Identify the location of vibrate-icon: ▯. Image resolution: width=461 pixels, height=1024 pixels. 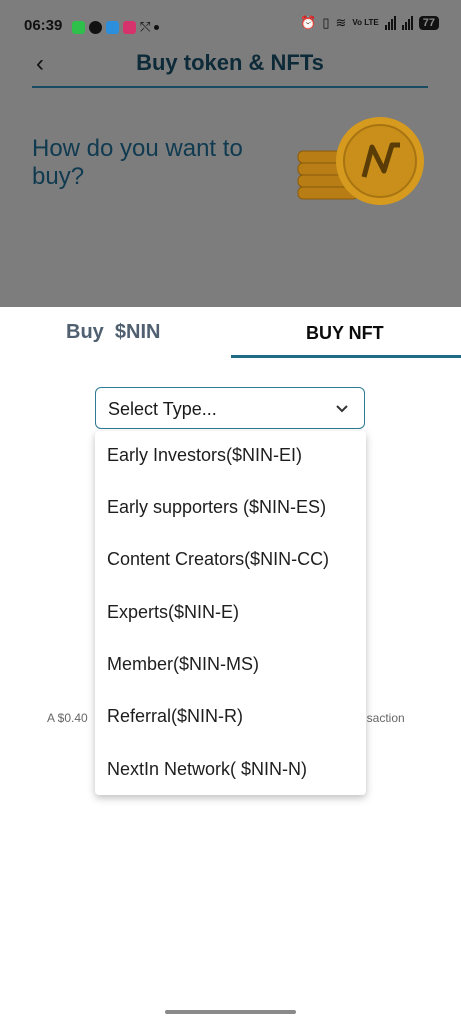
(326, 22).